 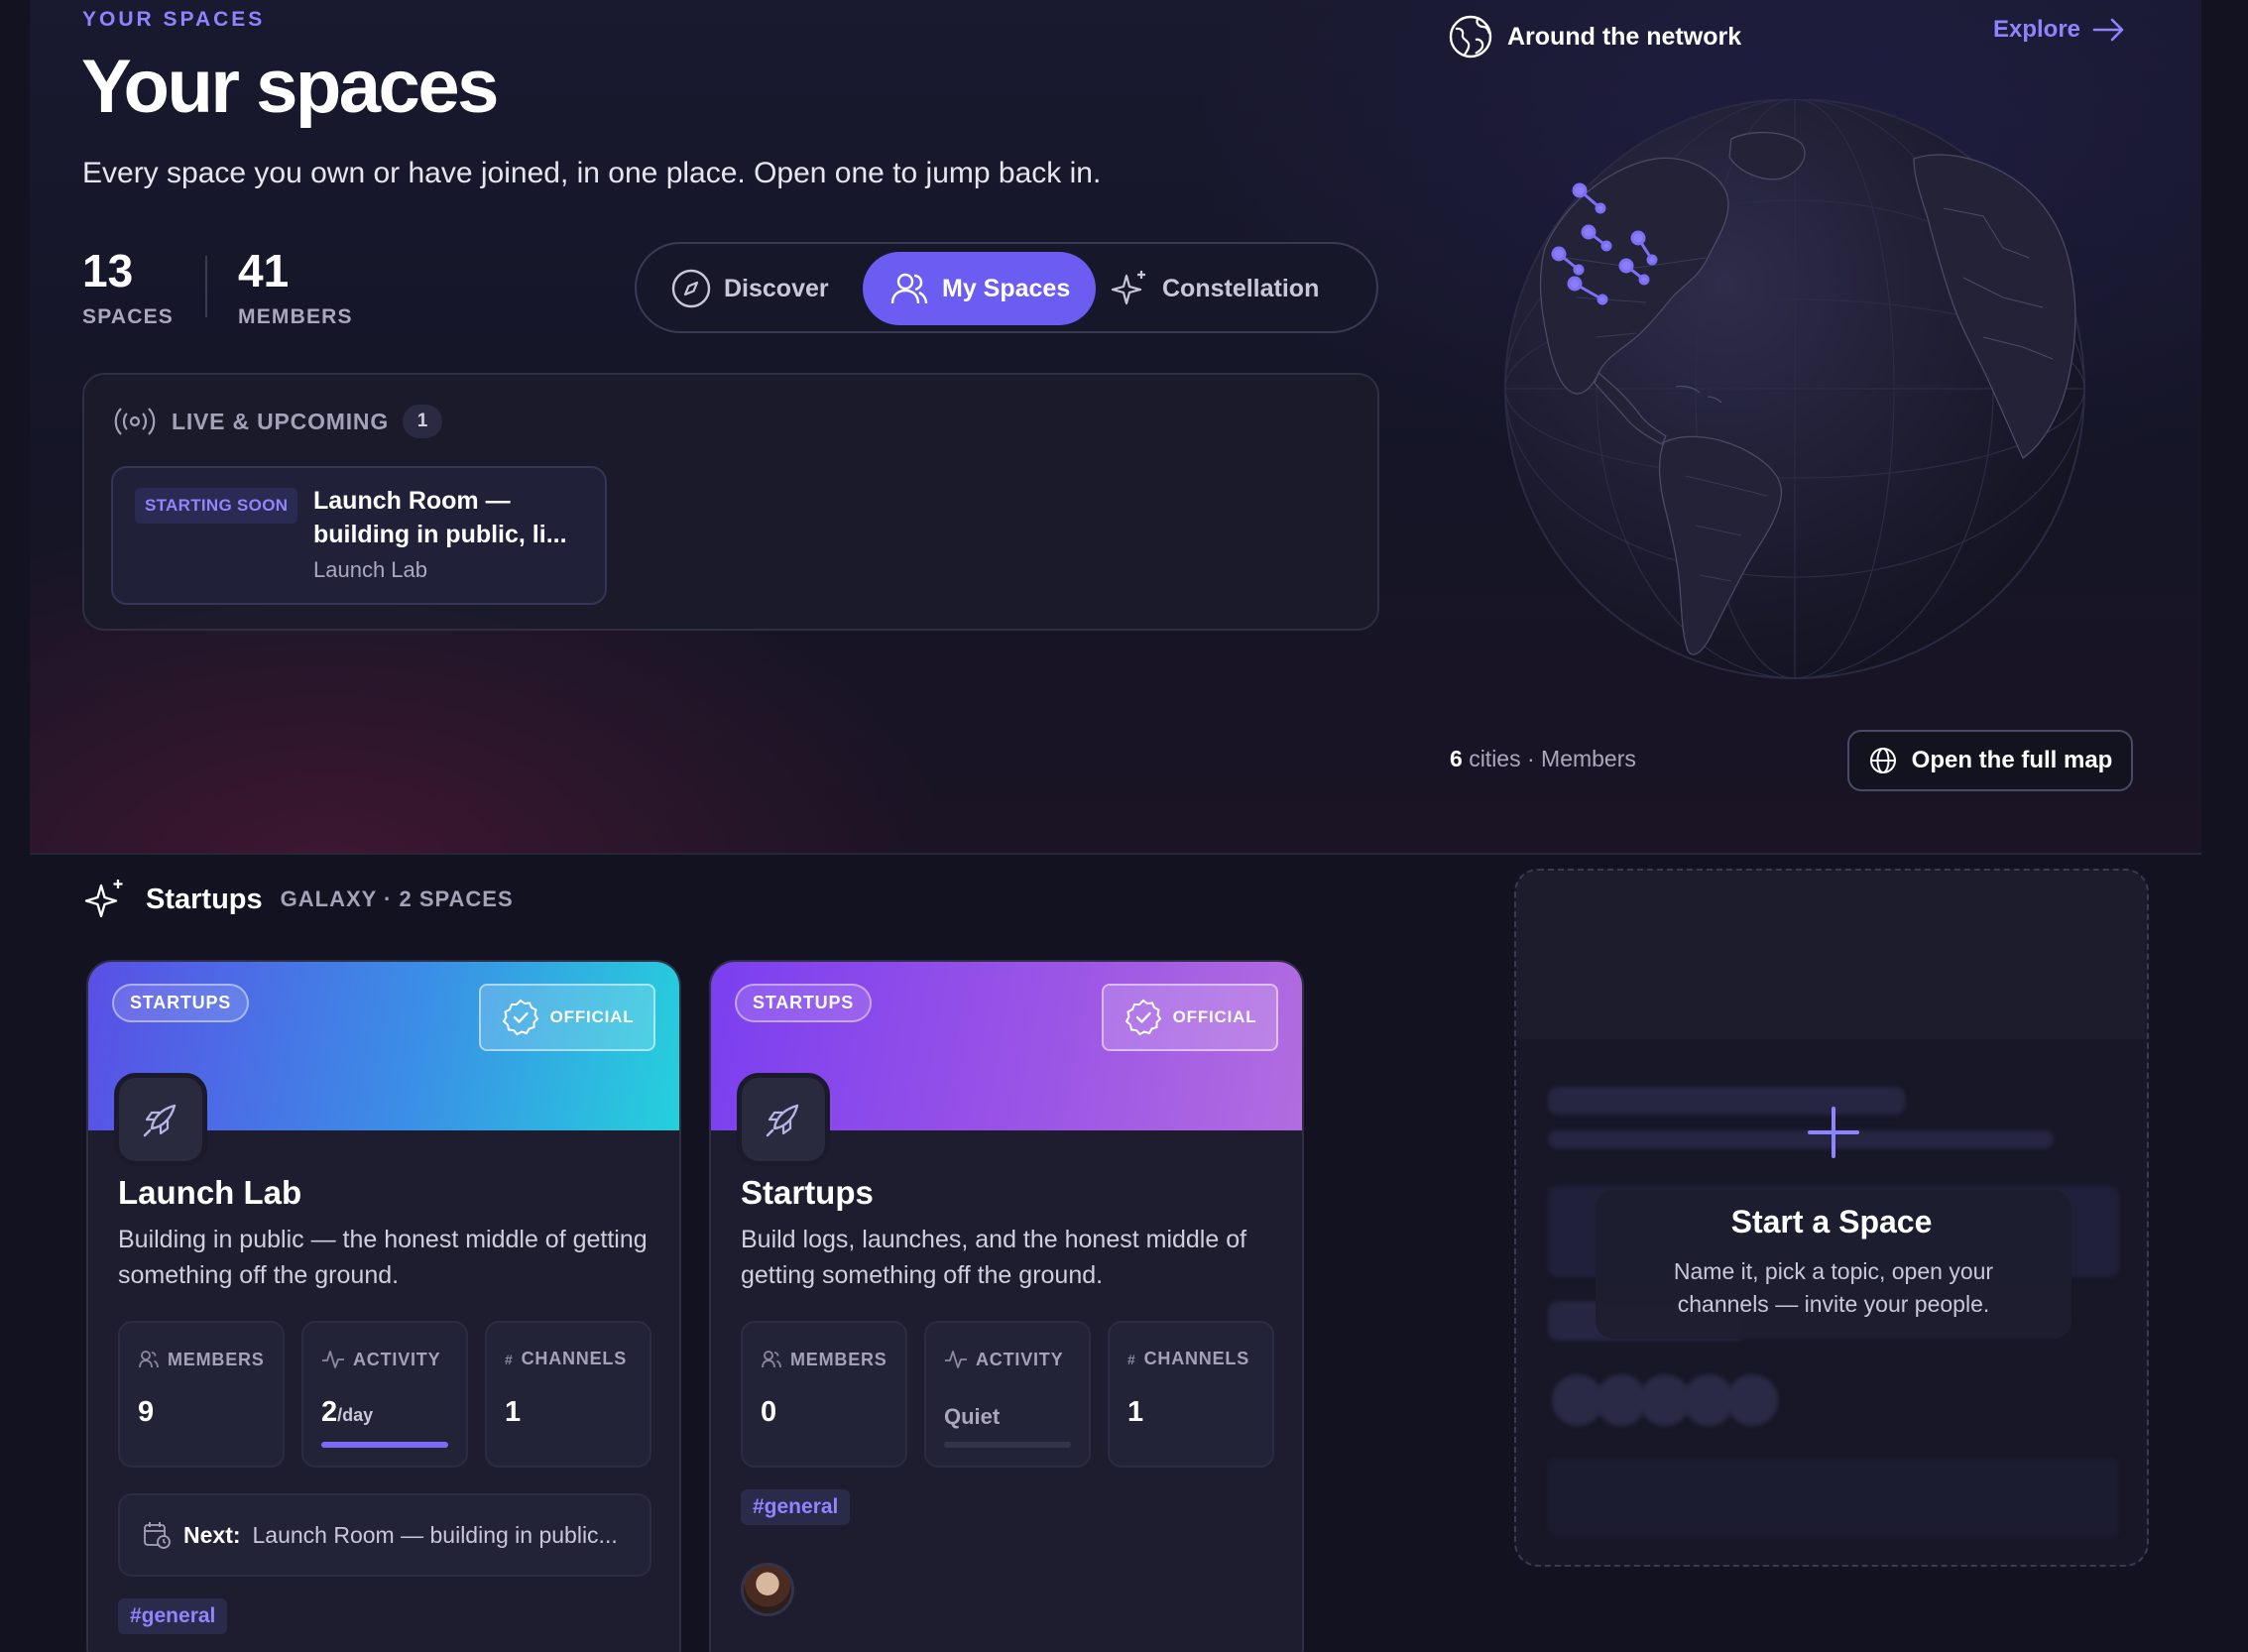 I want to click on tab-constellation-label: Constellation, so click(x=1241, y=288).